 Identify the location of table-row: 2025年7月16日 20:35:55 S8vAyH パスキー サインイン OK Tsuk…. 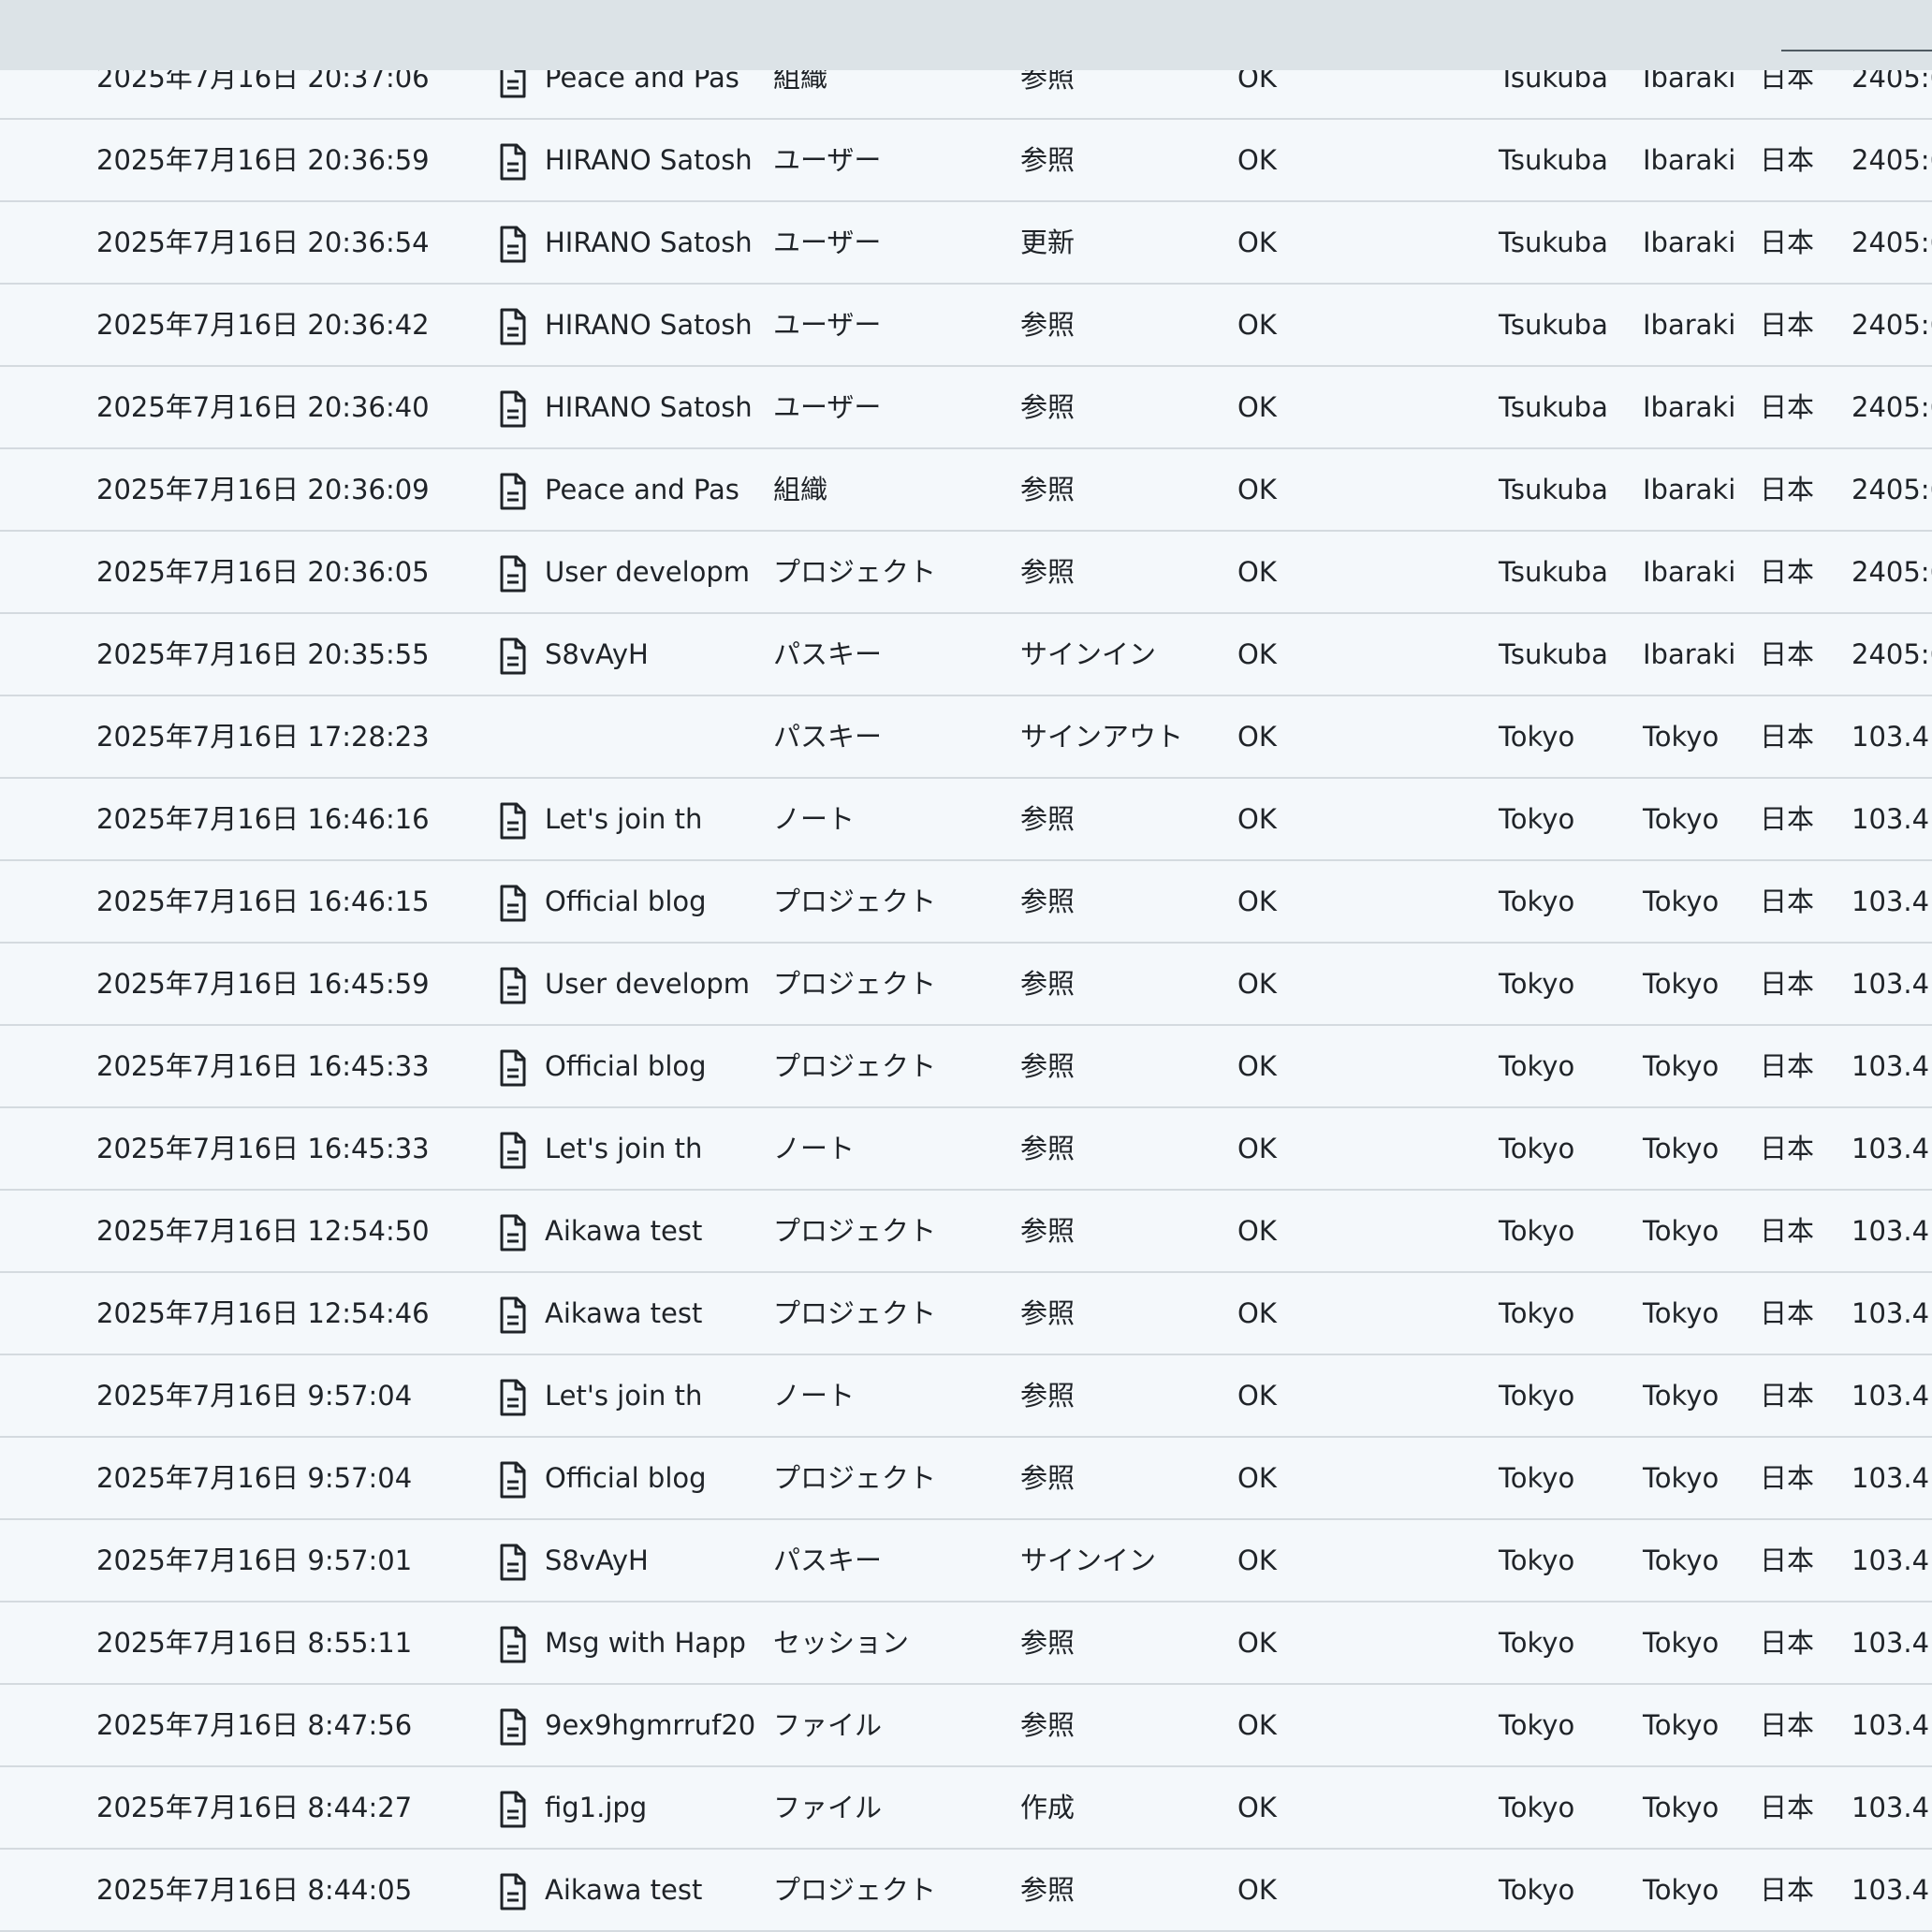
(966, 655).